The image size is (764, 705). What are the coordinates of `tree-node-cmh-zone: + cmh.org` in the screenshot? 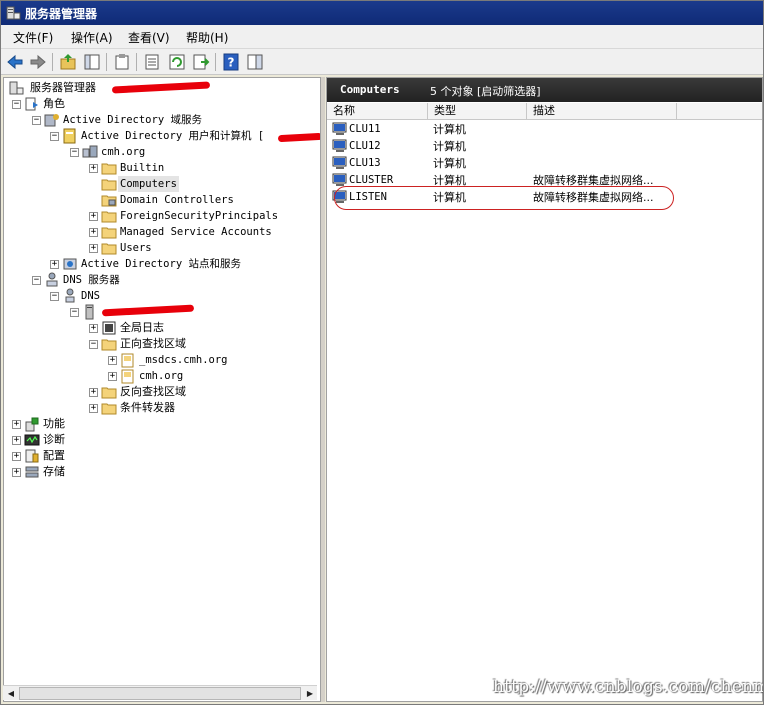 It's located at (208, 376).